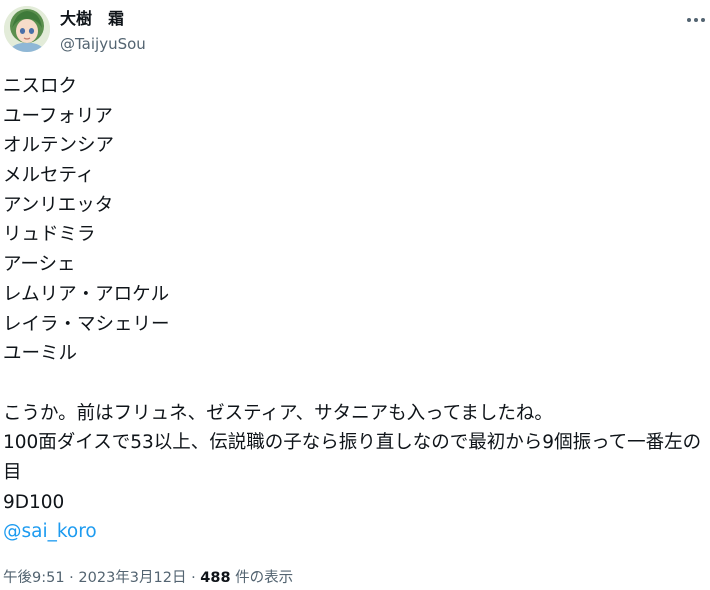  What do you see at coordinates (49, 235) in the screenshot?
I see `list-item: リュドミラ` at bounding box center [49, 235].